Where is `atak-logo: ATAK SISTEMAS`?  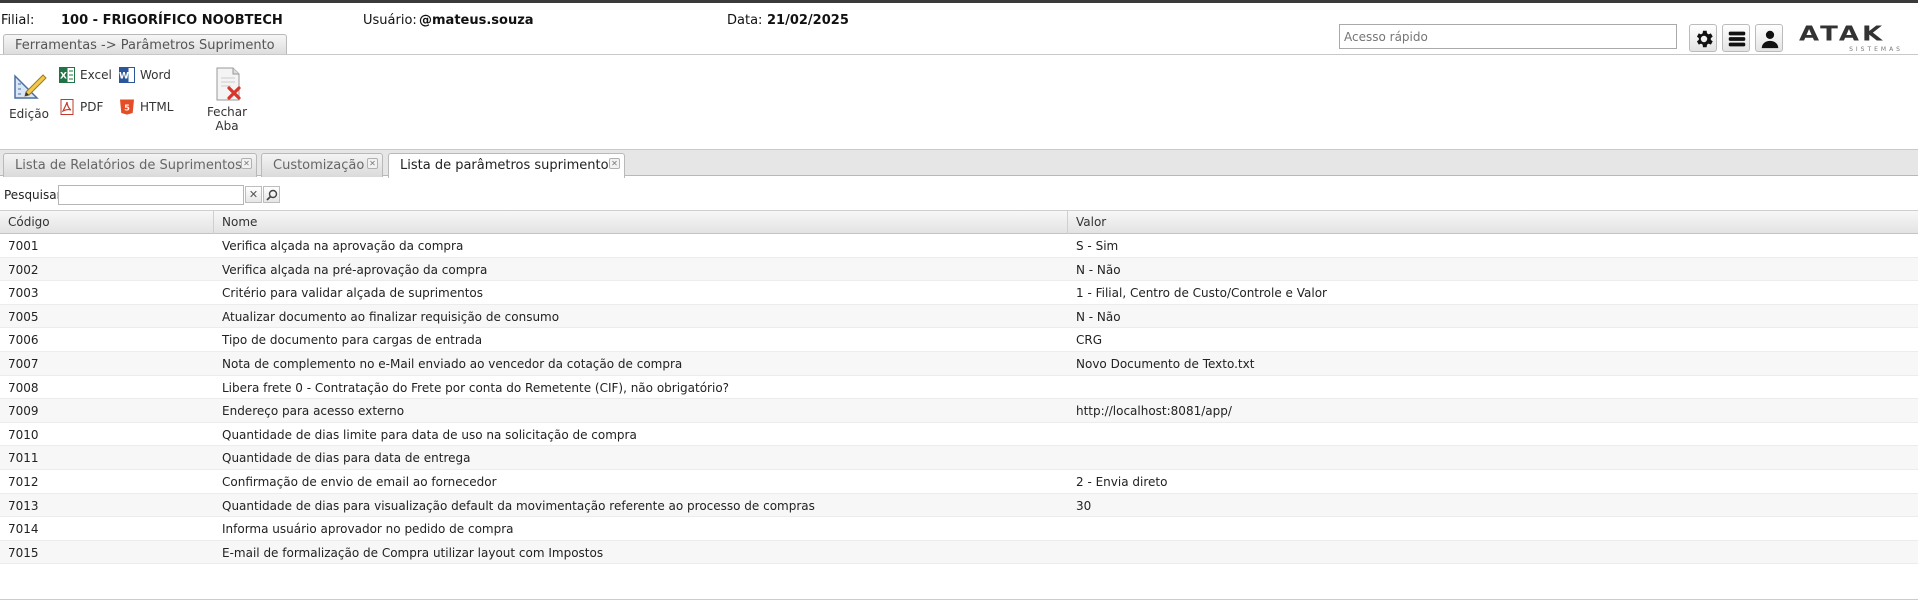
atak-logo: ATAK SISTEMAS is located at coordinates (1853, 37).